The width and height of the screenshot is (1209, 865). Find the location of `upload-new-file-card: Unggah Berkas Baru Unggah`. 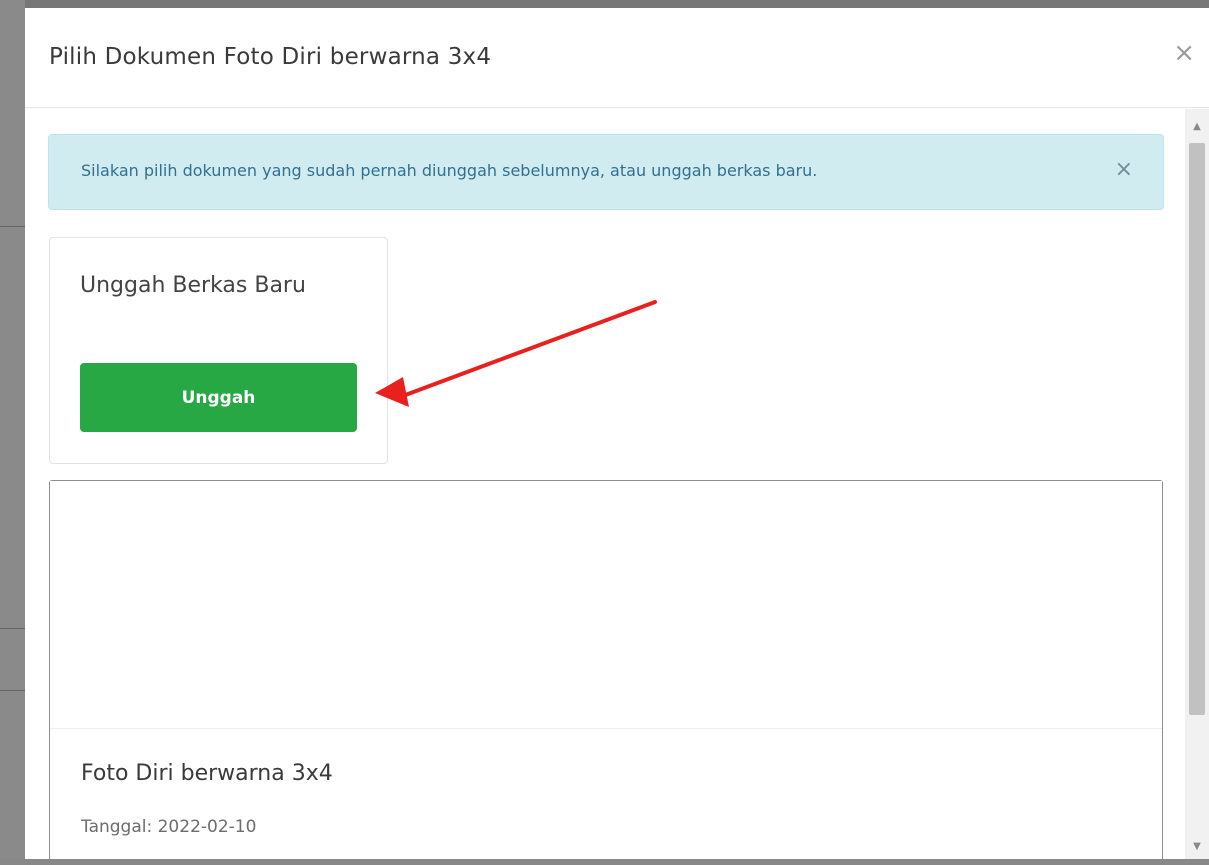

upload-new-file-card: Unggah Berkas Baru Unggah is located at coordinates (218, 350).